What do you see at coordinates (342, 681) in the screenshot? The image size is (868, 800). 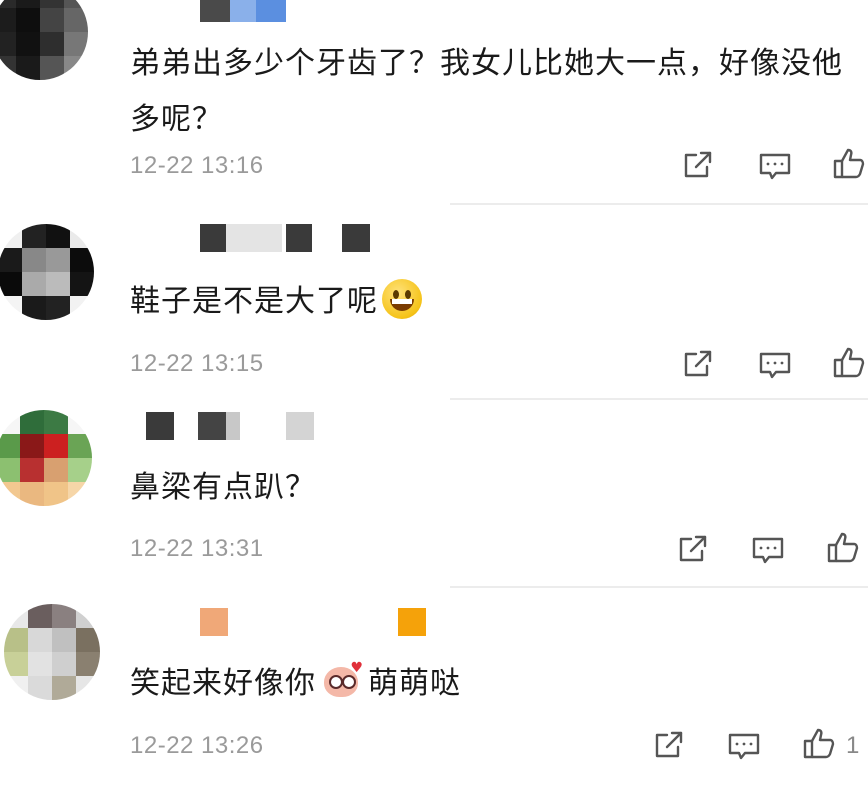 I see `cute-pig-sticker: ♥` at bounding box center [342, 681].